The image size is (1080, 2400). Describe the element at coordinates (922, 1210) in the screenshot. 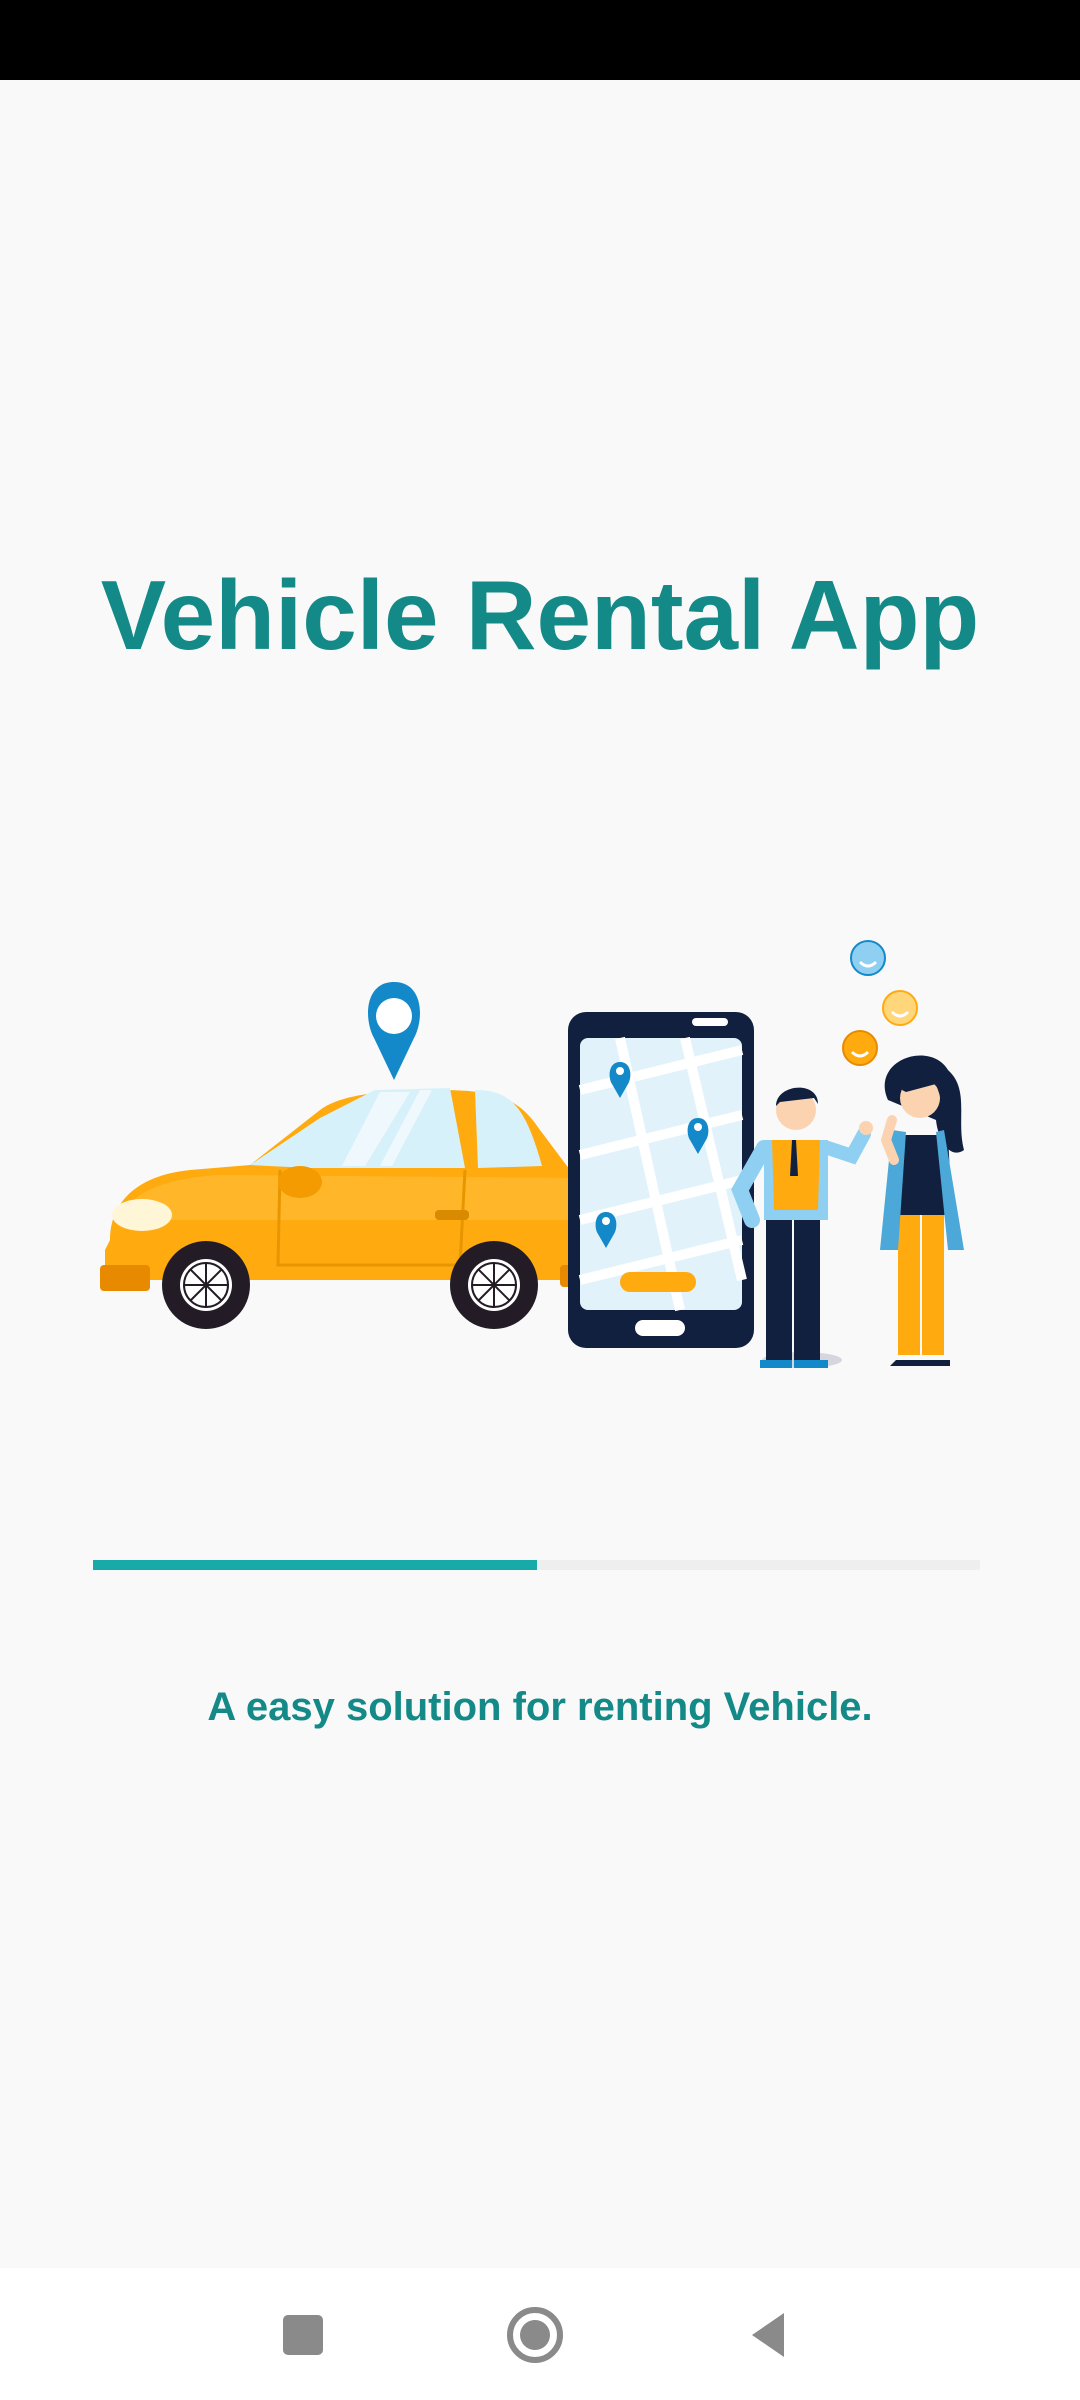

I see `woman-illustration` at that location.